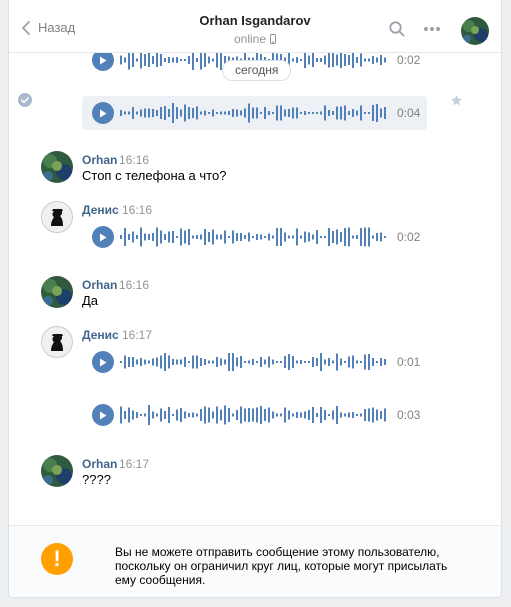 The image size is (511, 607). I want to click on back-label: Назад, so click(57, 27).